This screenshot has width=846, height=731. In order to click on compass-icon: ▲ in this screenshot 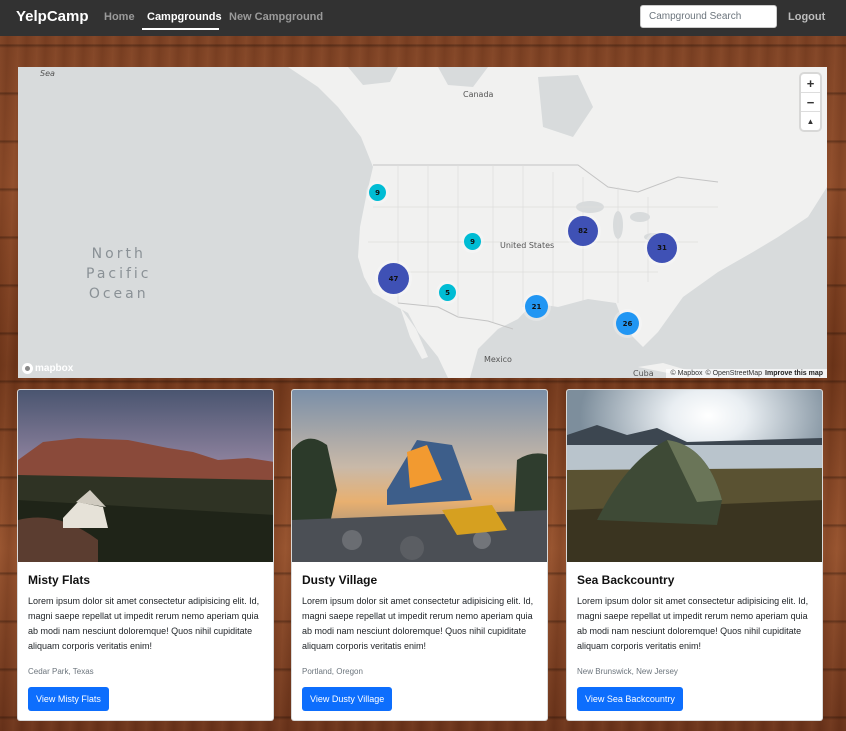, I will do `click(810, 121)`.